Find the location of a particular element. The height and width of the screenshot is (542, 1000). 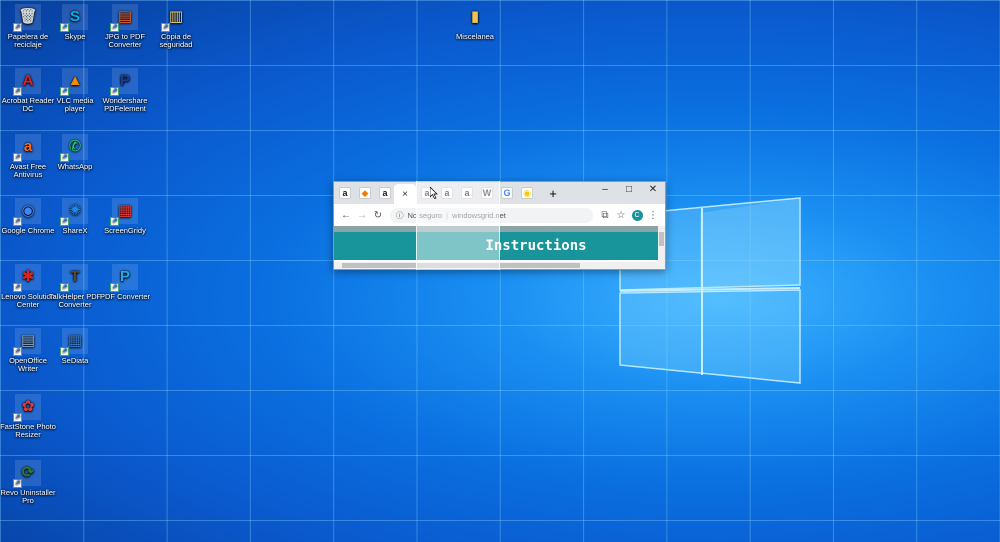

reload-icon: ↻ is located at coordinates (378, 215).